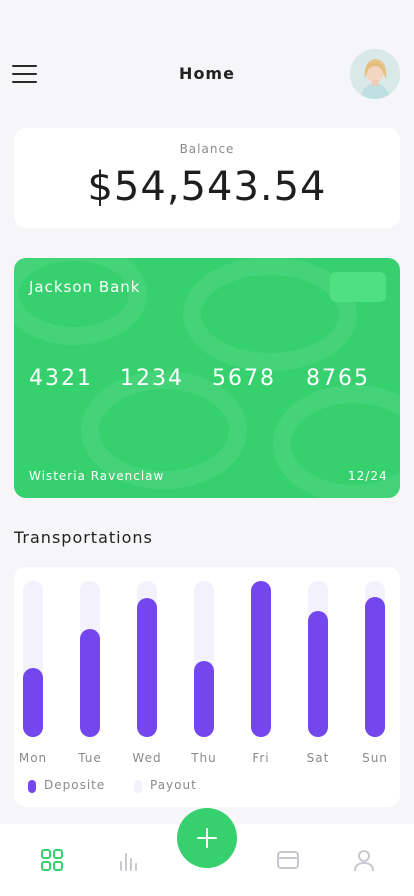 This screenshot has height=896, width=414. Describe the element at coordinates (75, 785) in the screenshot. I see `legend-label: Deposite` at that location.